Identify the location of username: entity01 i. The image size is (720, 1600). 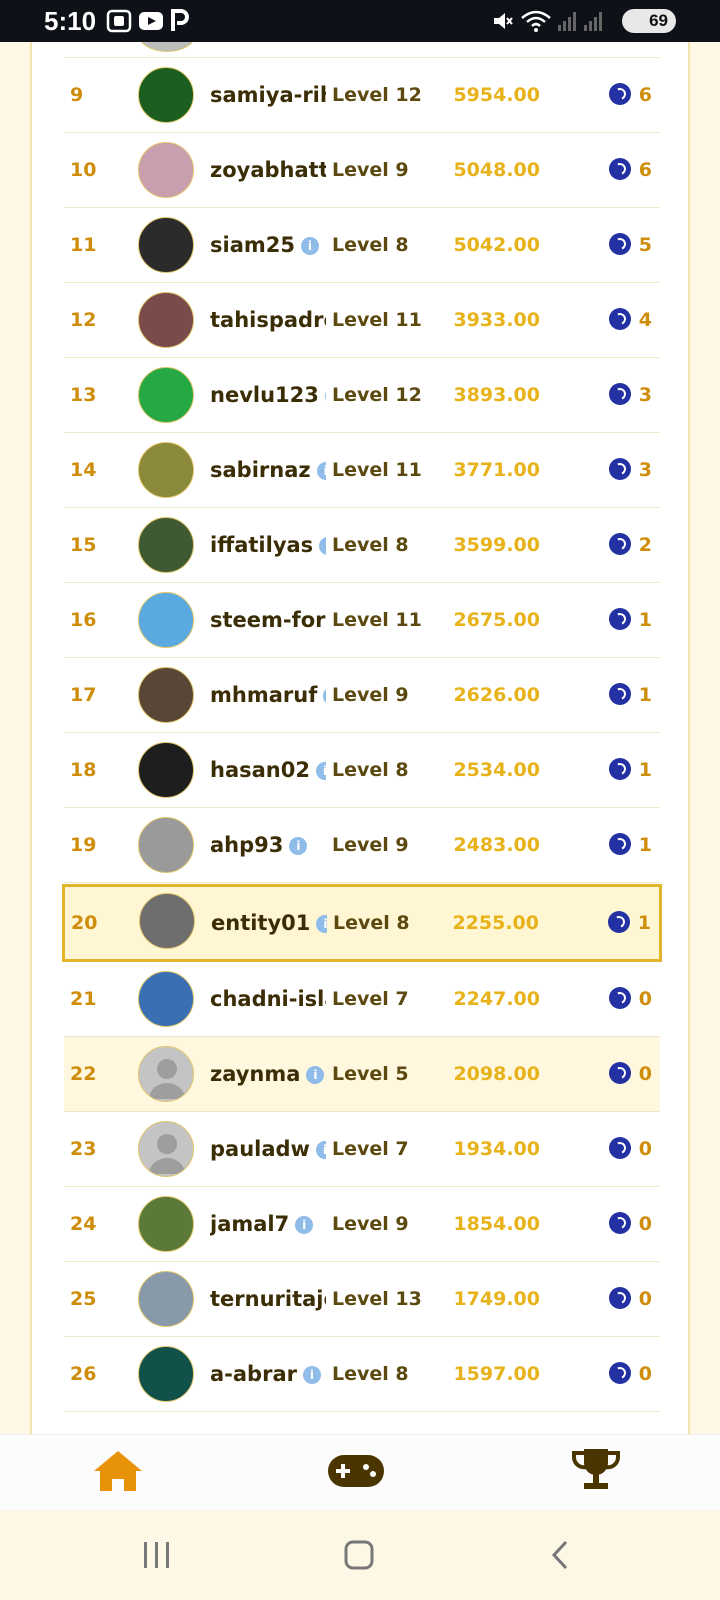
(269, 923).